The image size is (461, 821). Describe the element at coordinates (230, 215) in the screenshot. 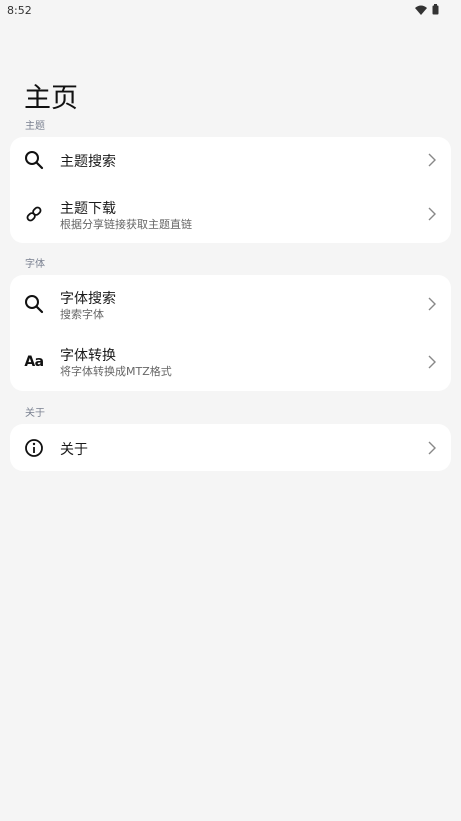

I see `theme-download-item: 主题下载 根据分享链接获取主题直链` at that location.